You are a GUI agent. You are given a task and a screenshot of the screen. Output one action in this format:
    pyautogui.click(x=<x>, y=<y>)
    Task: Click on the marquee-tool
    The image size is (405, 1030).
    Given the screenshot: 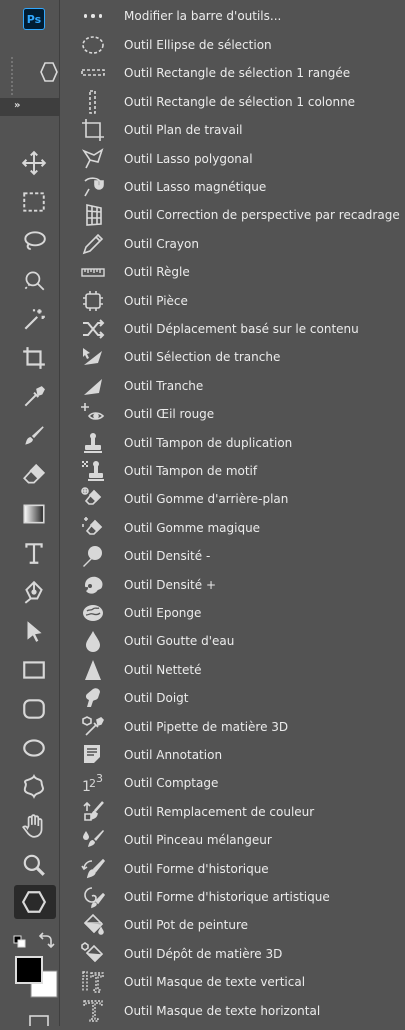 What is the action you would take?
    pyautogui.click(x=34, y=202)
    